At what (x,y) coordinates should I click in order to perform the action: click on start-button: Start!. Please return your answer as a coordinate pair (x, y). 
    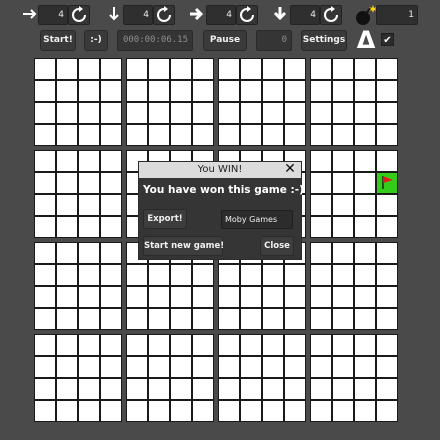
    Looking at the image, I should click on (58, 40).